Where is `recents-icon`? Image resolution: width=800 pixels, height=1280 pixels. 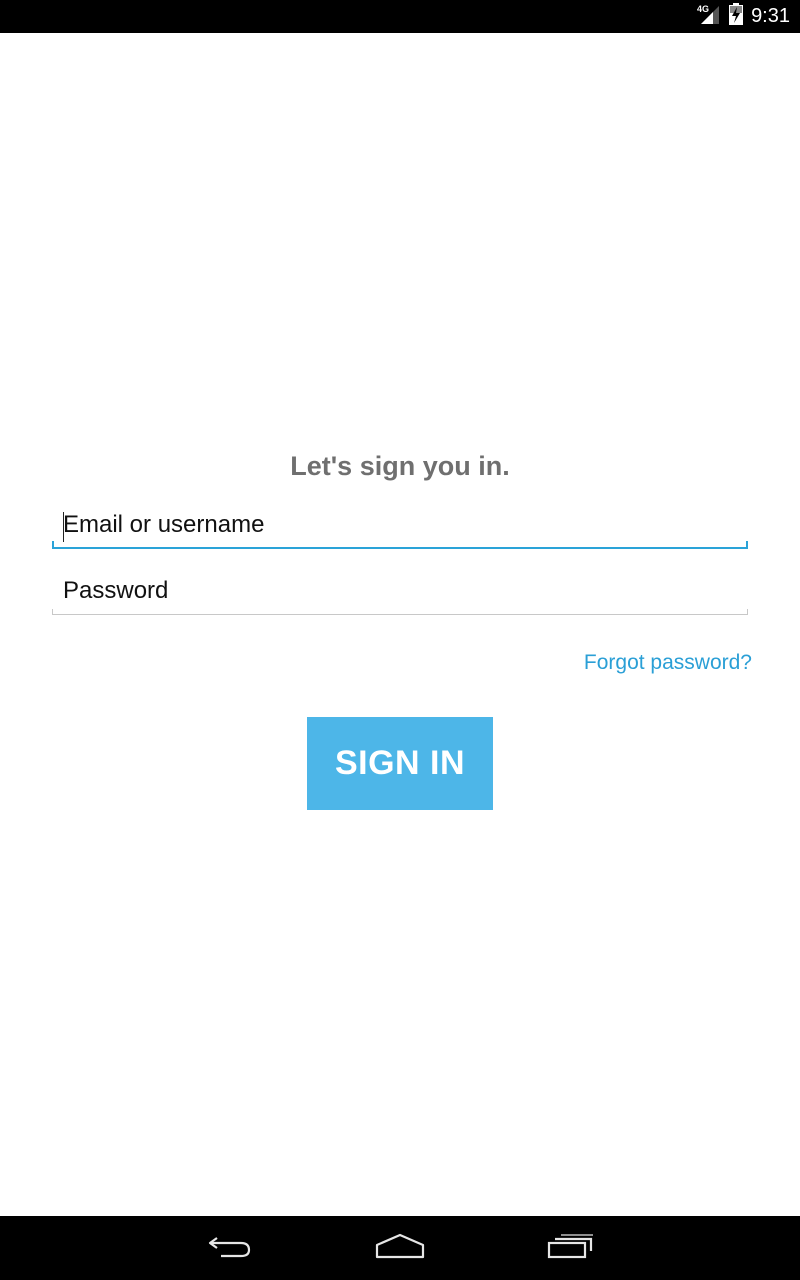
recents-icon is located at coordinates (571, 1248).